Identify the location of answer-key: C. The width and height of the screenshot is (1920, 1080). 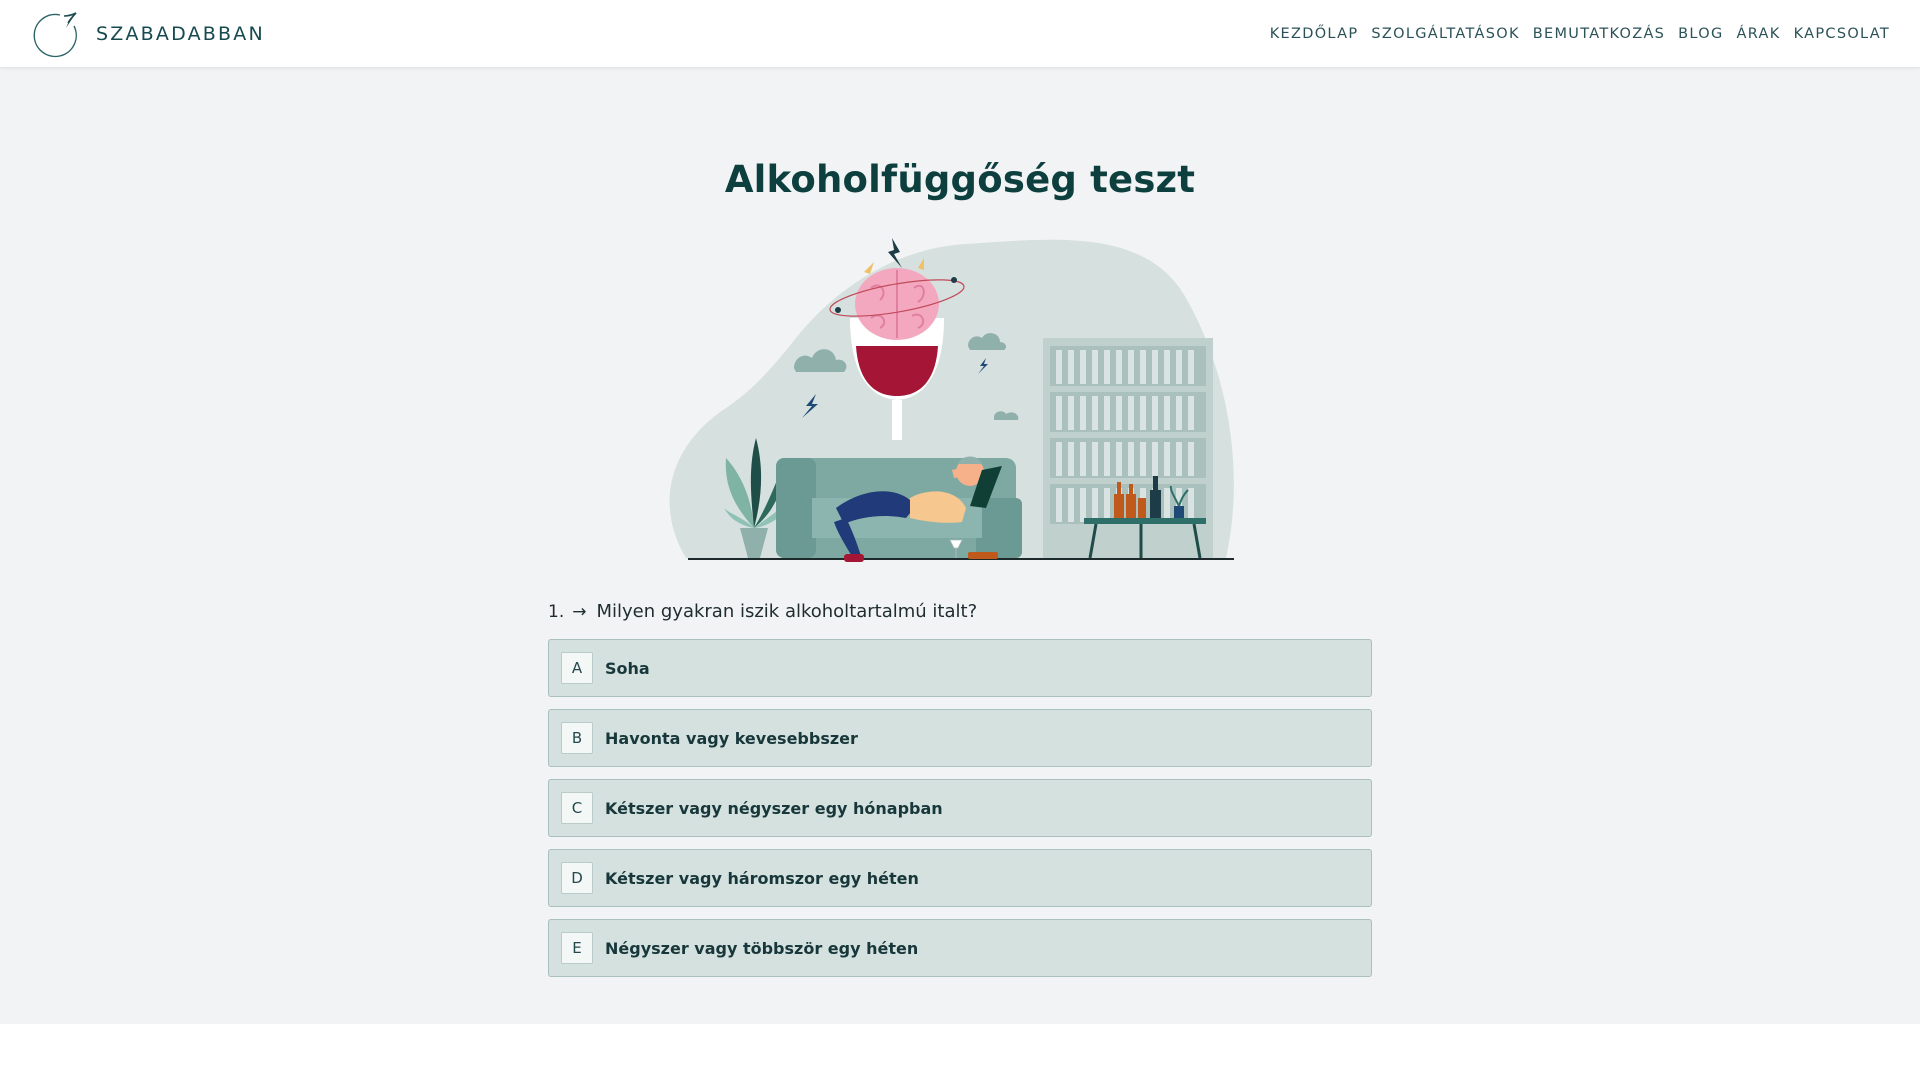
(577, 808).